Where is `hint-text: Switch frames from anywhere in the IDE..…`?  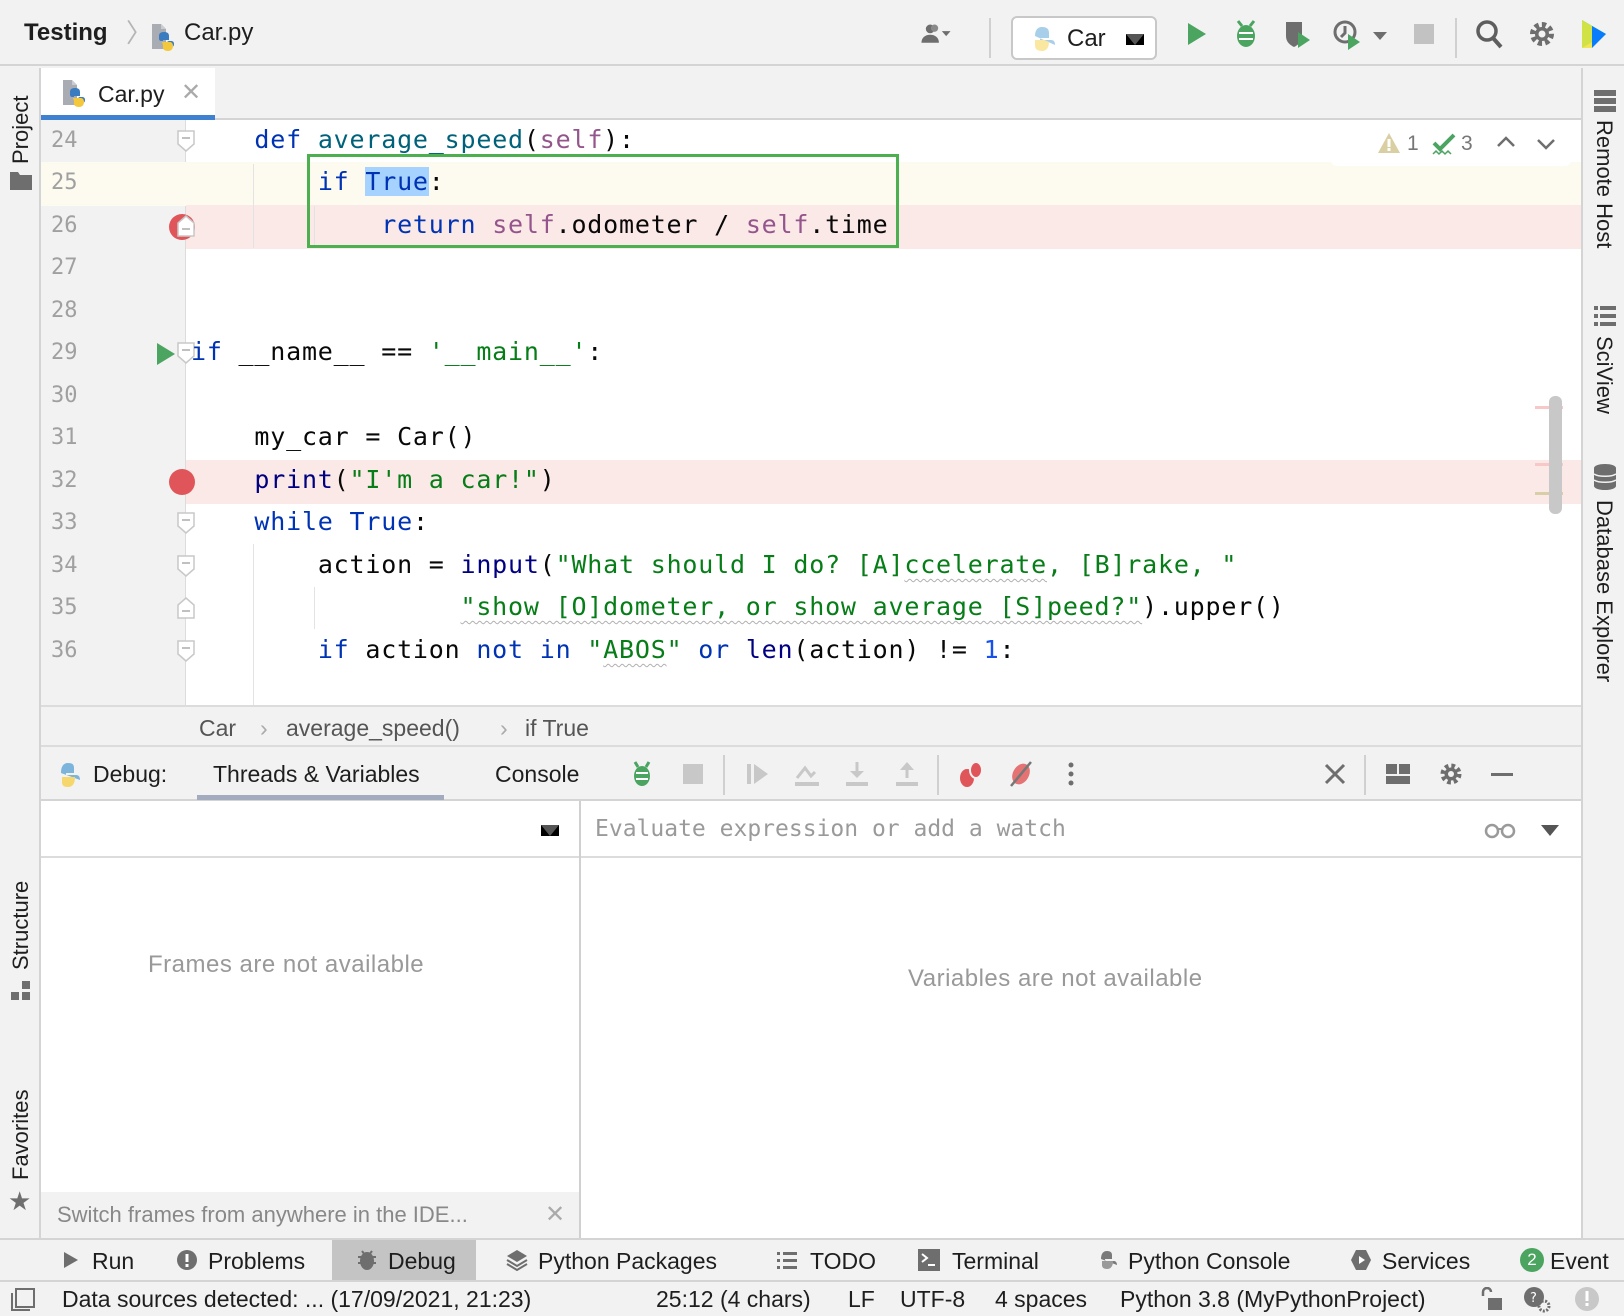
hint-text: Switch frames from anywhere in the IDE..… is located at coordinates (262, 1215).